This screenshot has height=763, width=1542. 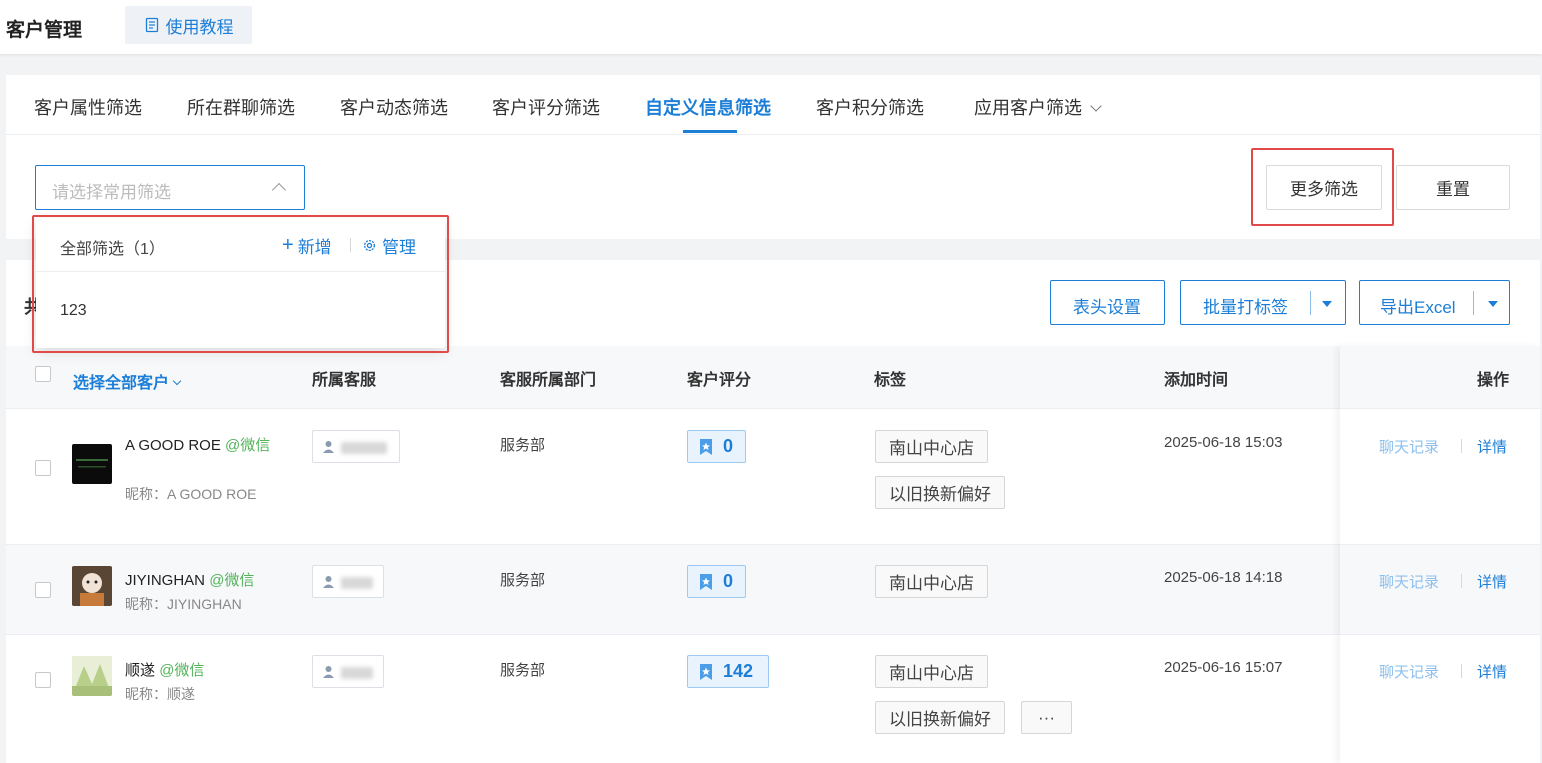 I want to click on customer-name: A GOOD ROE @微信, so click(x=197, y=444).